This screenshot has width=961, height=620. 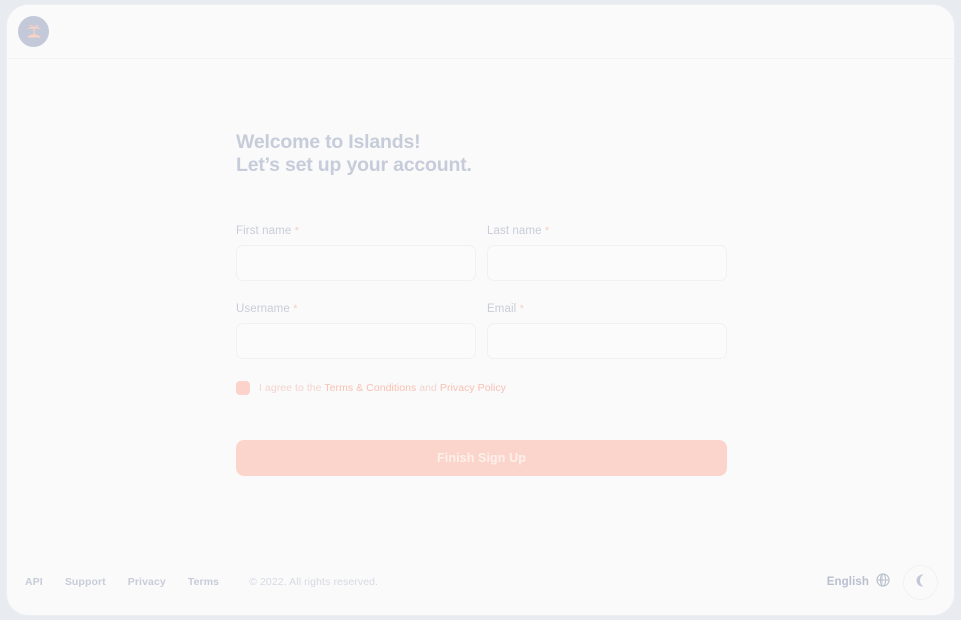 I want to click on last-name-label: Last name *, so click(x=607, y=231).